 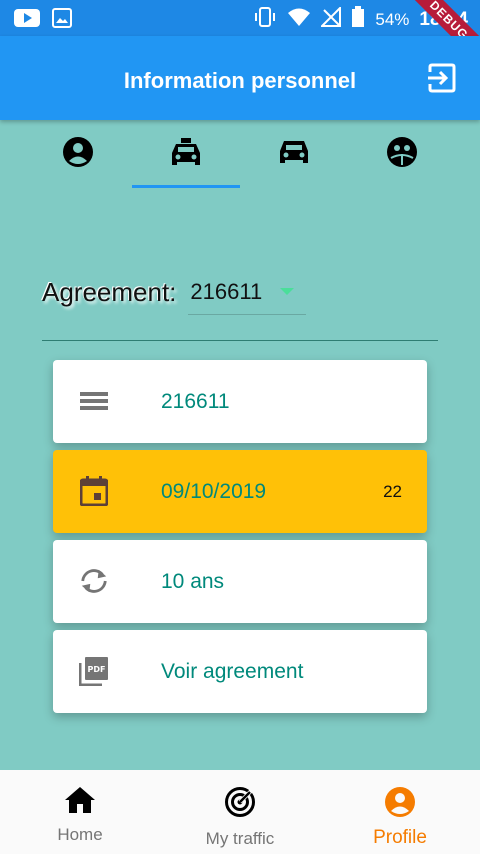 I want to click on nav-my-traffic: My traffic, so click(x=240, y=812).